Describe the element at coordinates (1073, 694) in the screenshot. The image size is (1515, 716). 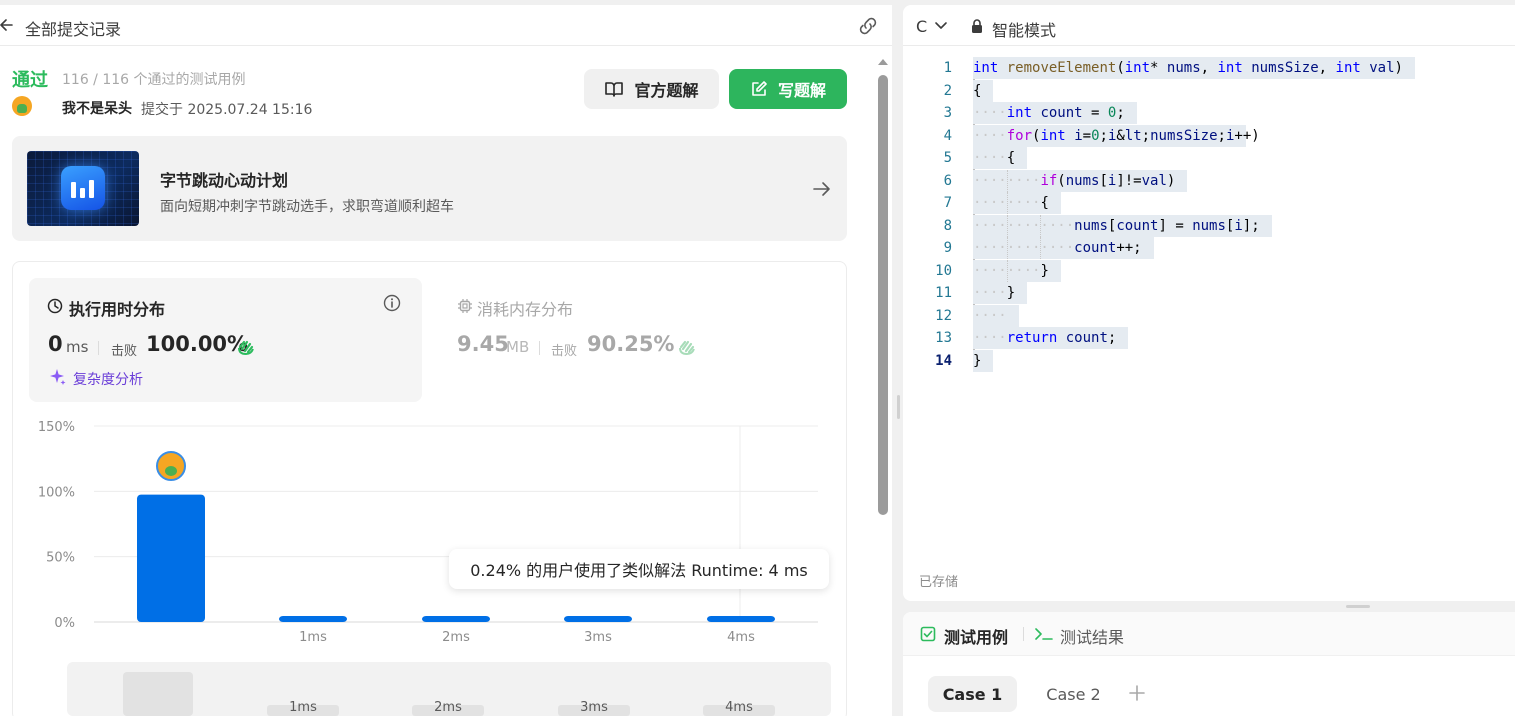
I see `case-tab-2: Case 2` at that location.